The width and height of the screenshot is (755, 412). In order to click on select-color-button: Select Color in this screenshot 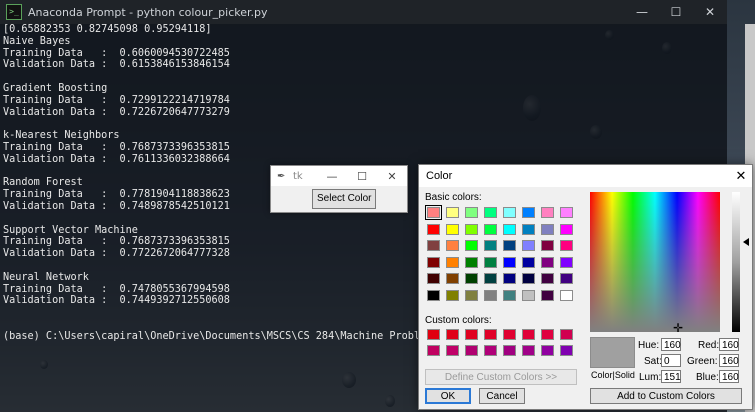, I will do `click(344, 199)`.